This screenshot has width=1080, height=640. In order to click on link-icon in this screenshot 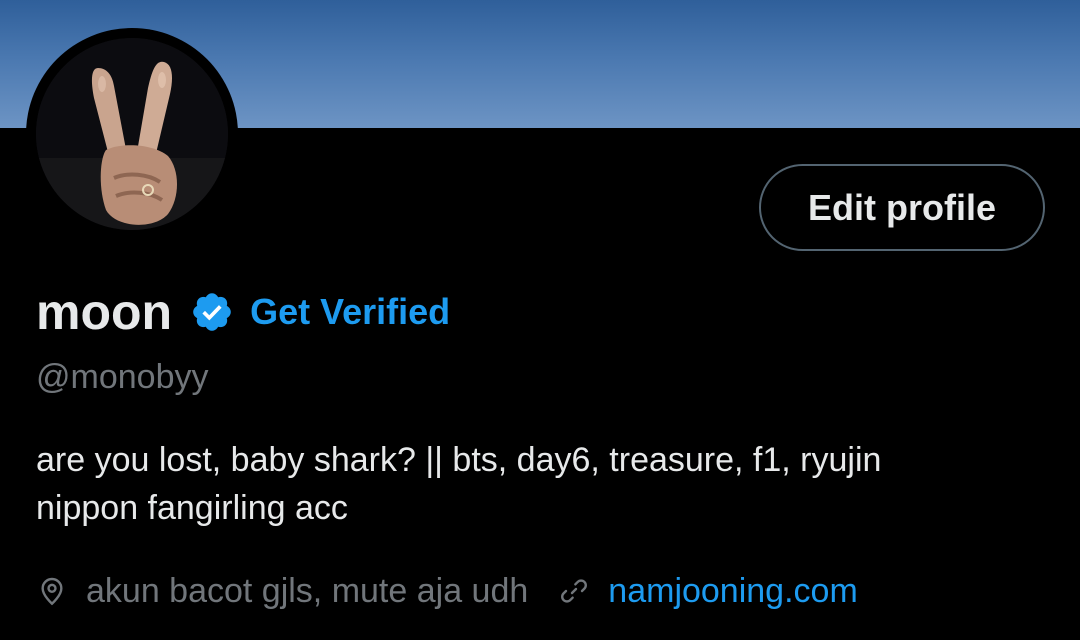, I will do `click(574, 591)`.